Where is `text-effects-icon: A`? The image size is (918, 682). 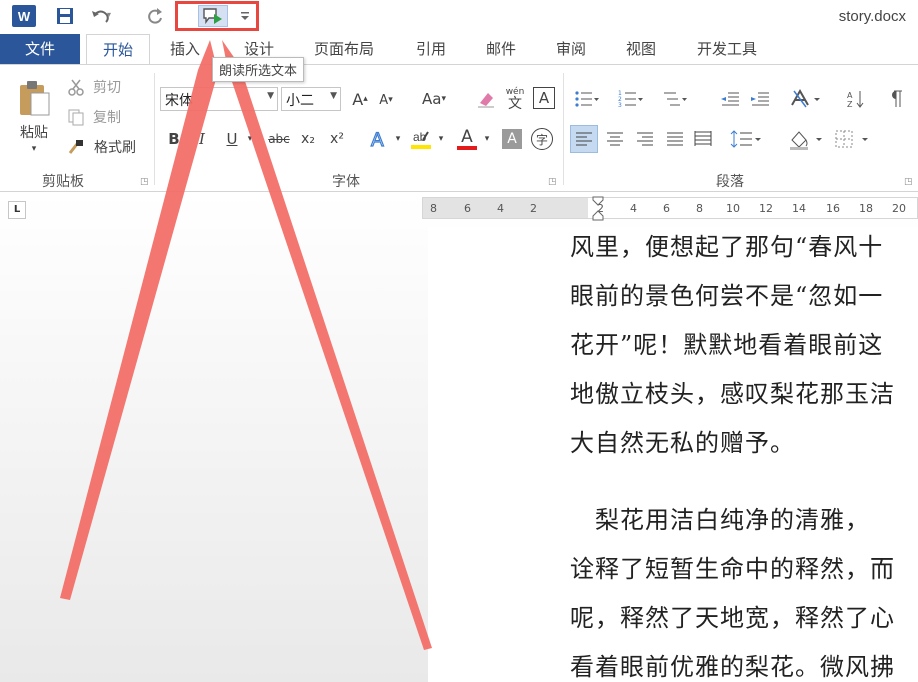 text-effects-icon: A is located at coordinates (379, 139).